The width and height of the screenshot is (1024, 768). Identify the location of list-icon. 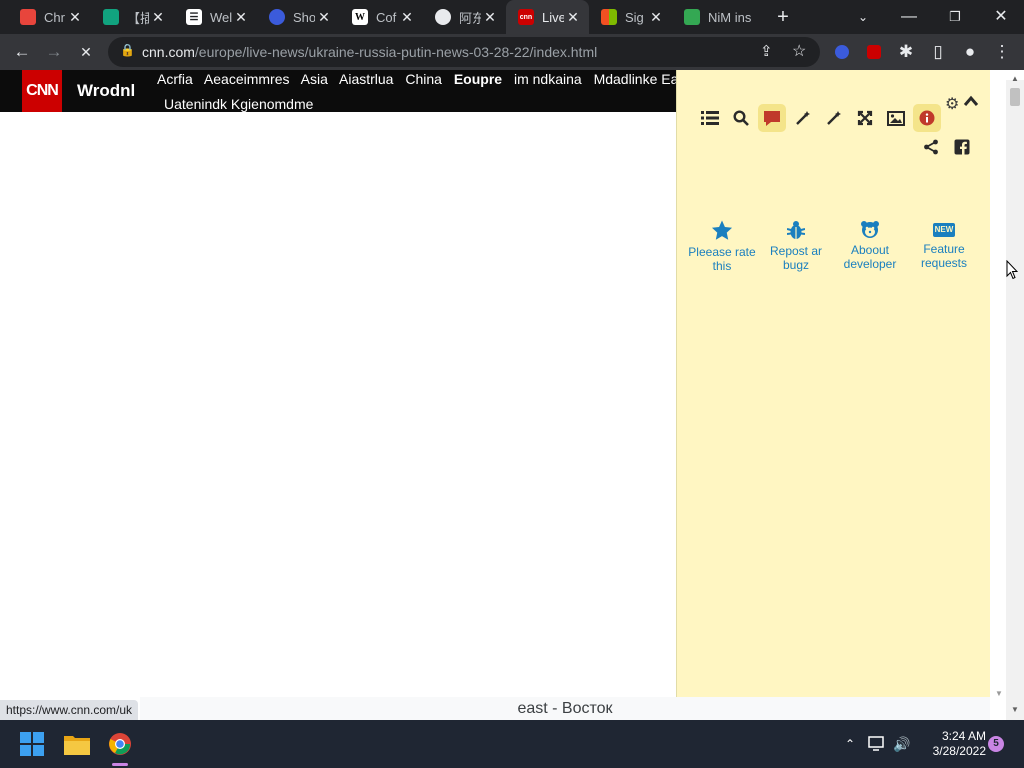
(710, 118).